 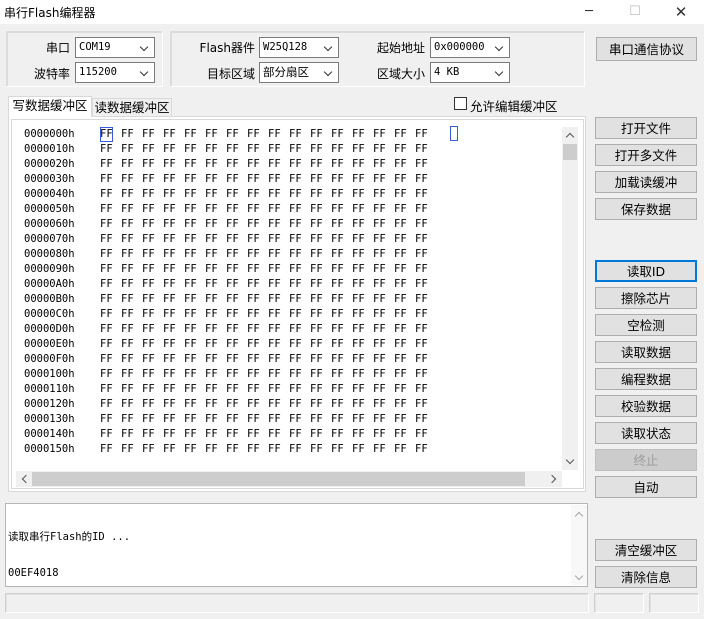 I want to click on maximize-icon: ☐, so click(x=635, y=12).